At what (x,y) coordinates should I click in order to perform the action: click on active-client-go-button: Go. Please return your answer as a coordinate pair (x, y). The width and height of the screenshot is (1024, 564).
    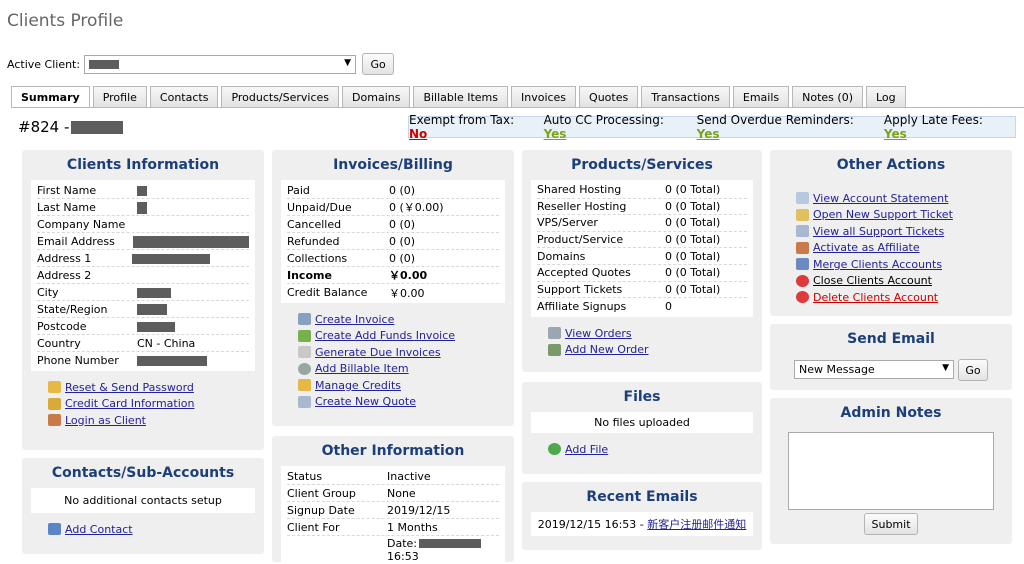
    Looking at the image, I should click on (378, 64).